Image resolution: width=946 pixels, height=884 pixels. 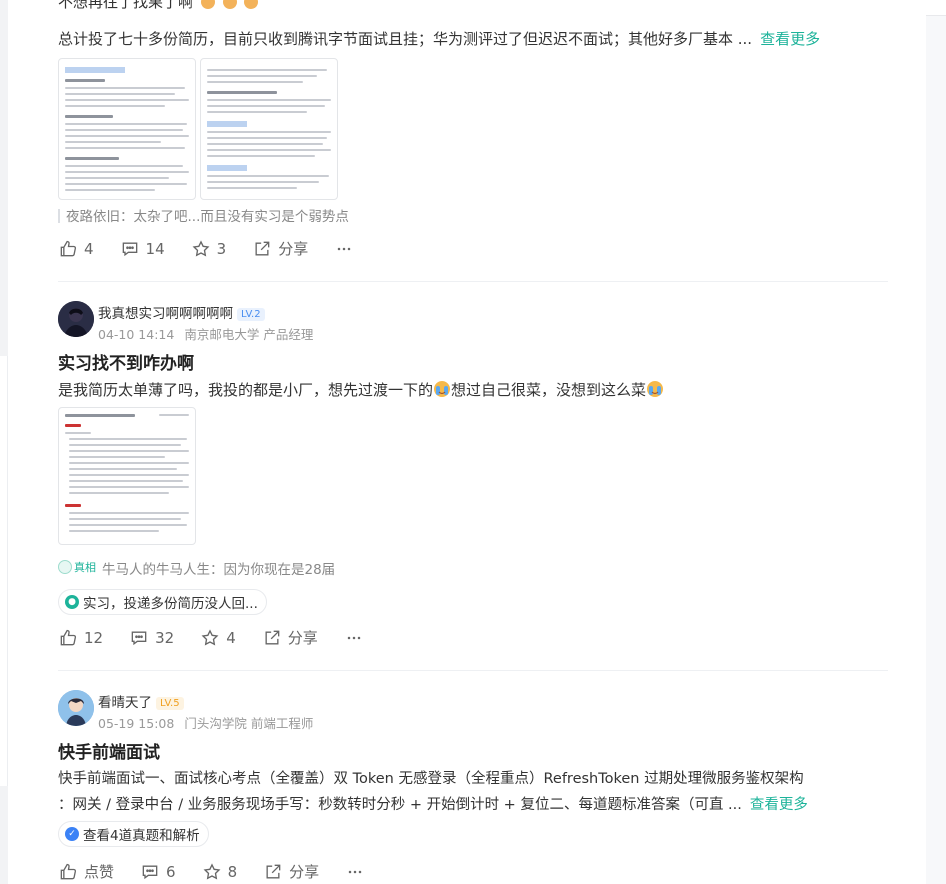 What do you see at coordinates (549, 390) in the screenshot?
I see `post2-body-b: 想过自己很菜，没想到这么菜` at bounding box center [549, 390].